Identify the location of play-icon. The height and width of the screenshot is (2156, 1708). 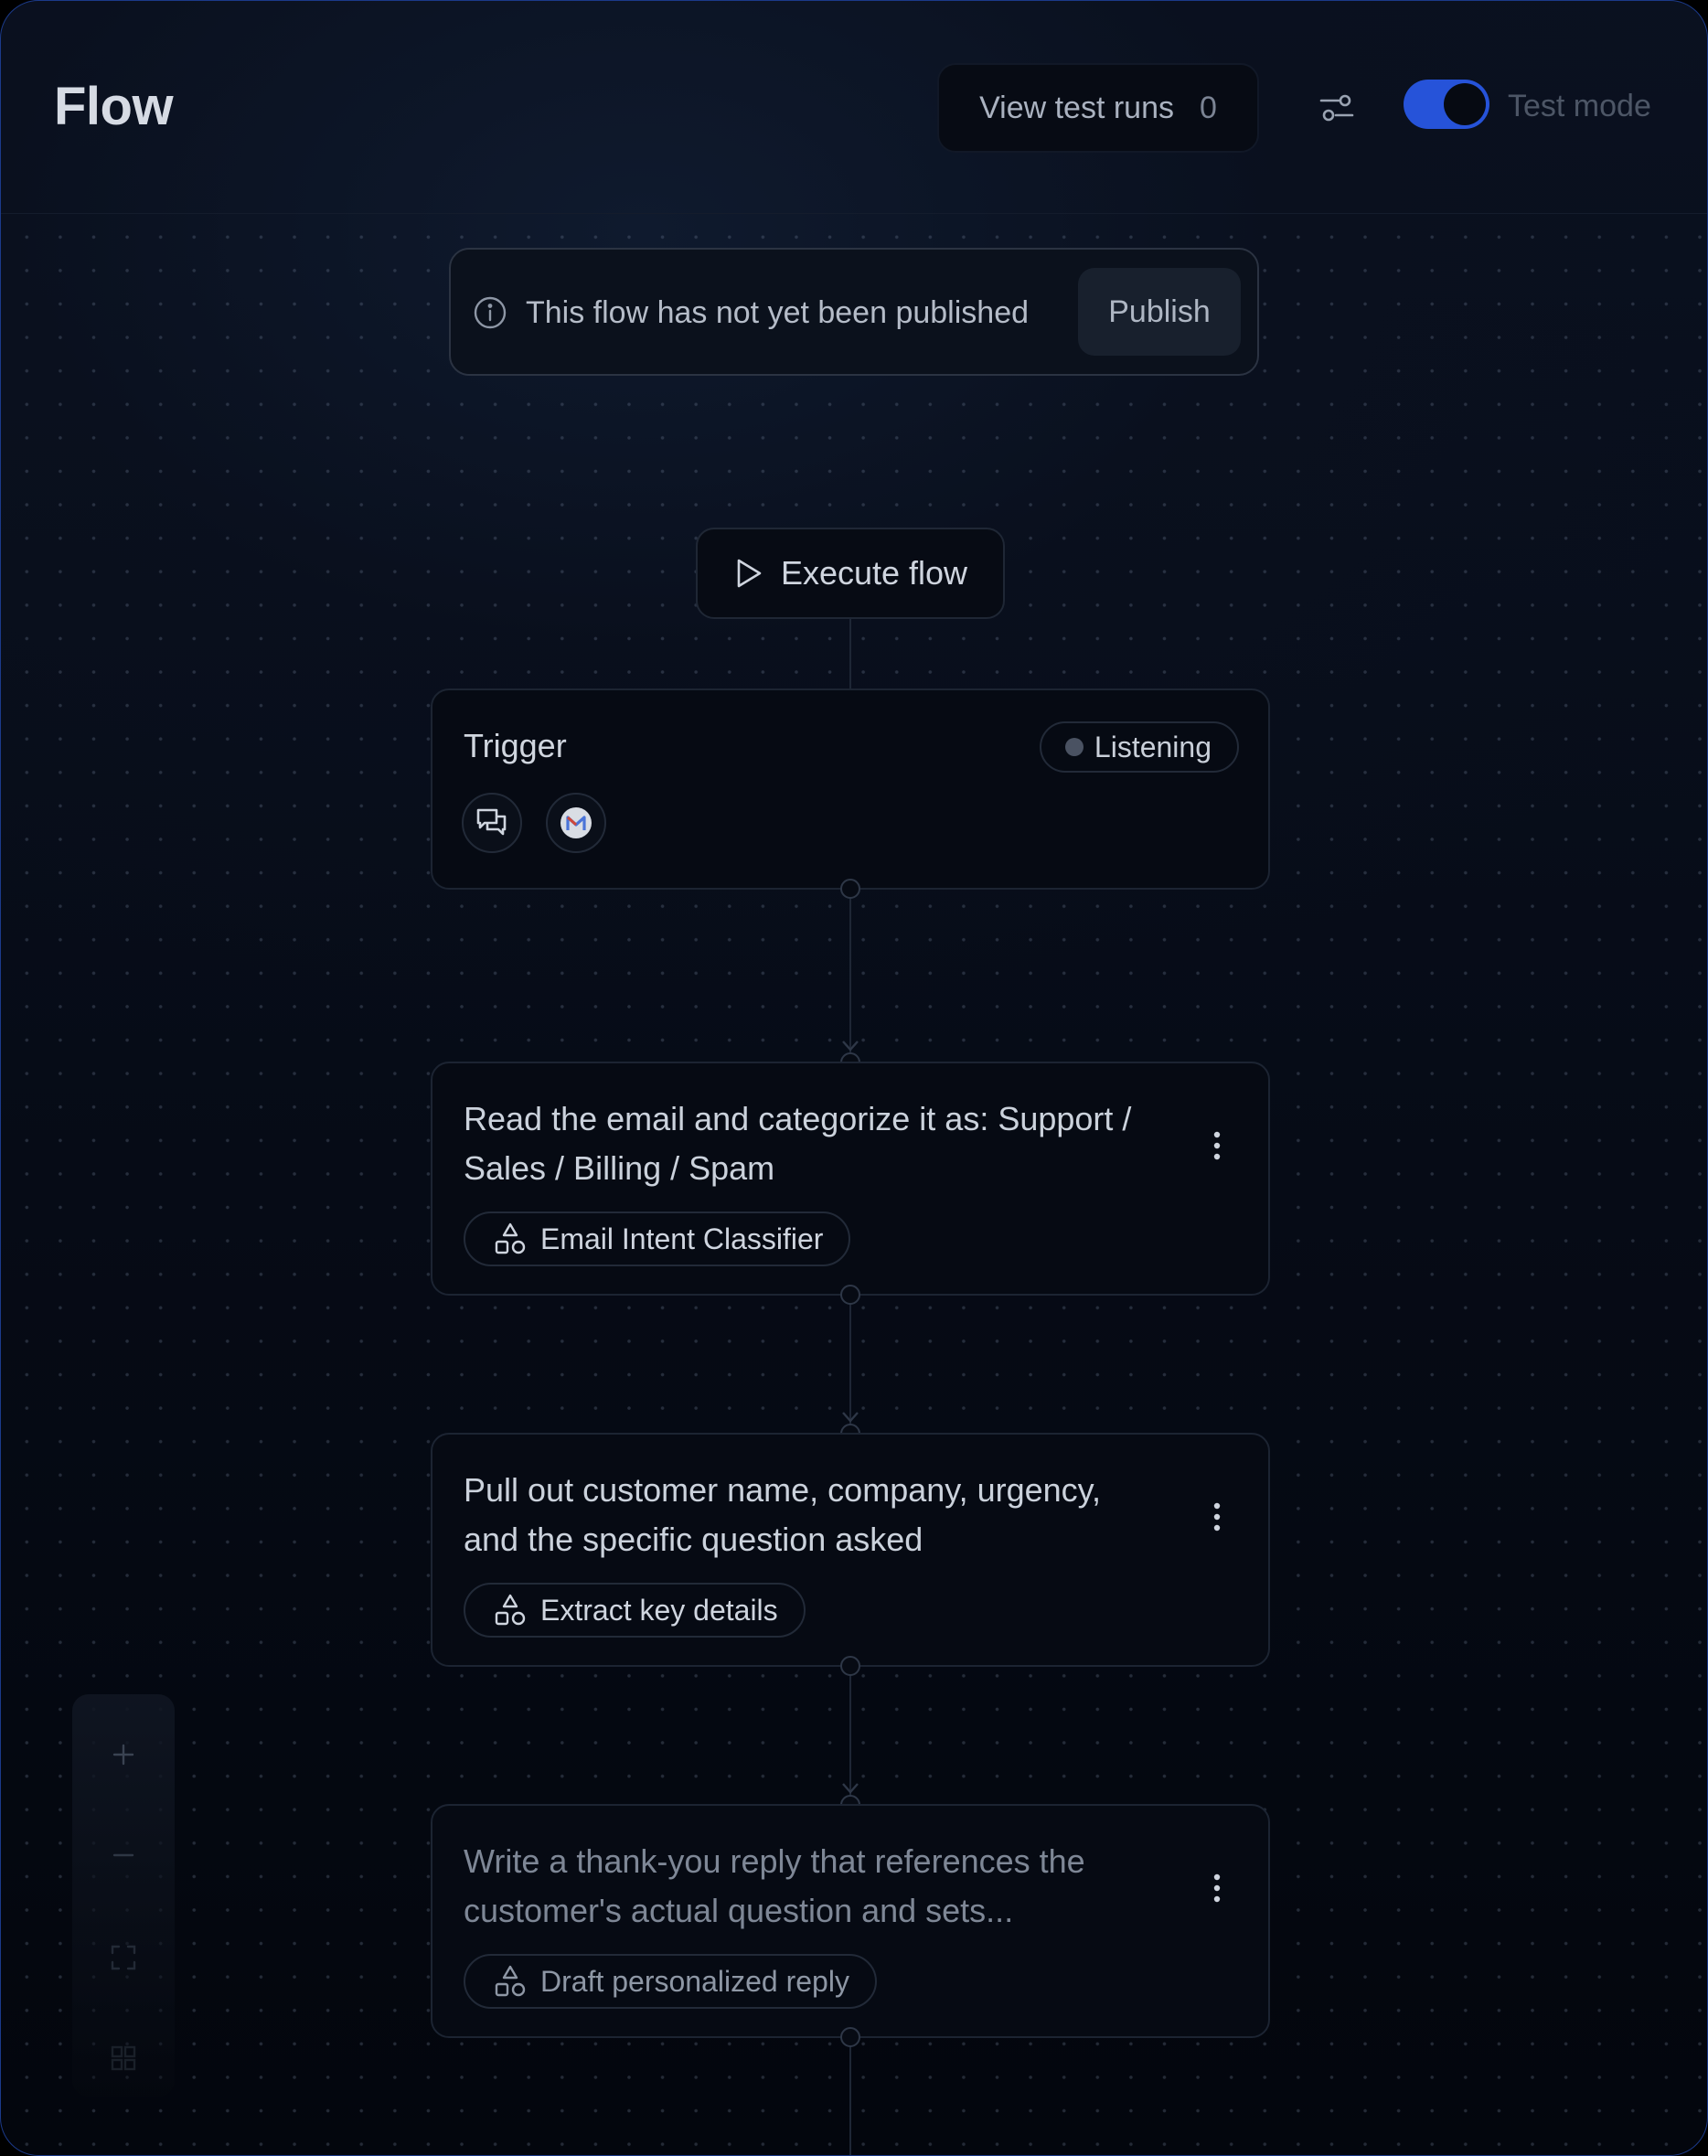
(749, 573).